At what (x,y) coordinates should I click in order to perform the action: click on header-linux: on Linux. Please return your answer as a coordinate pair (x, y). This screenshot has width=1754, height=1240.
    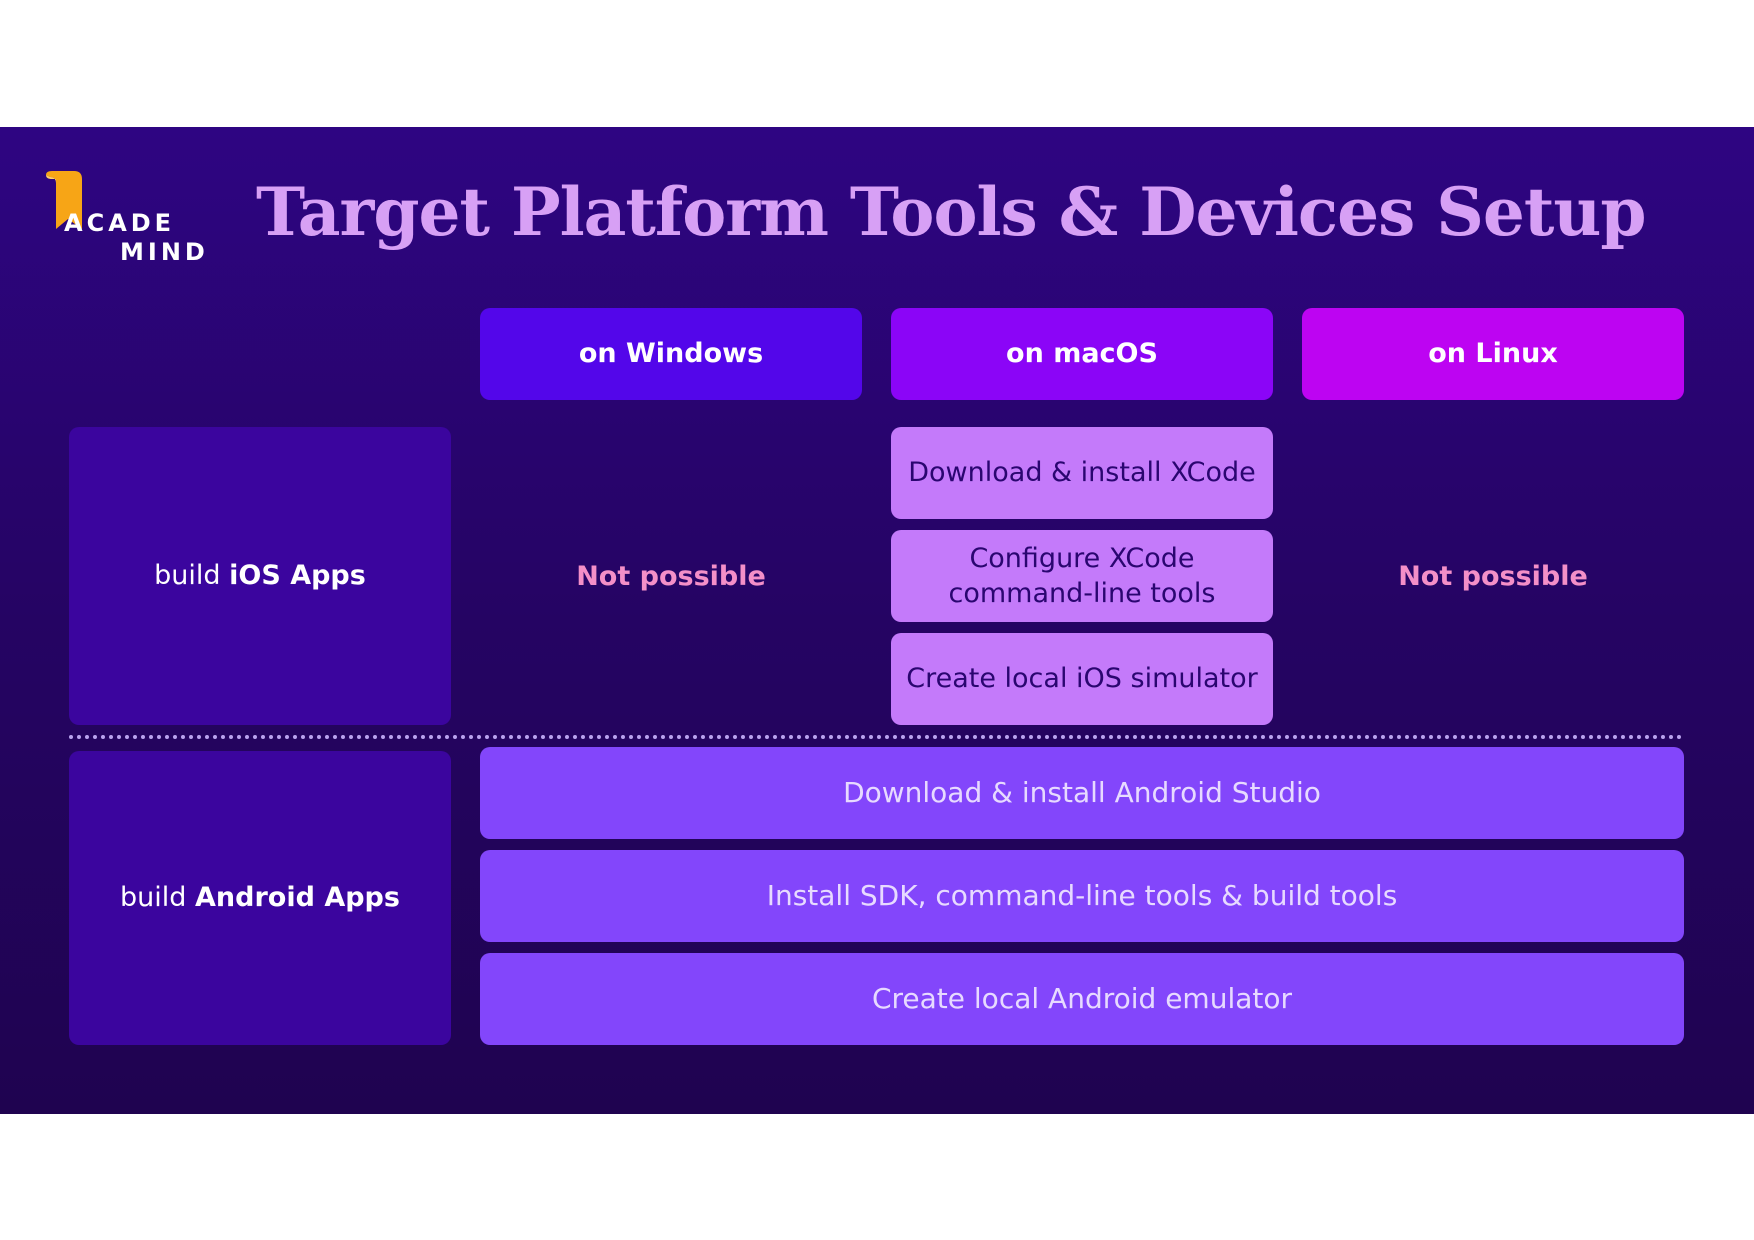
    Looking at the image, I should click on (1493, 354).